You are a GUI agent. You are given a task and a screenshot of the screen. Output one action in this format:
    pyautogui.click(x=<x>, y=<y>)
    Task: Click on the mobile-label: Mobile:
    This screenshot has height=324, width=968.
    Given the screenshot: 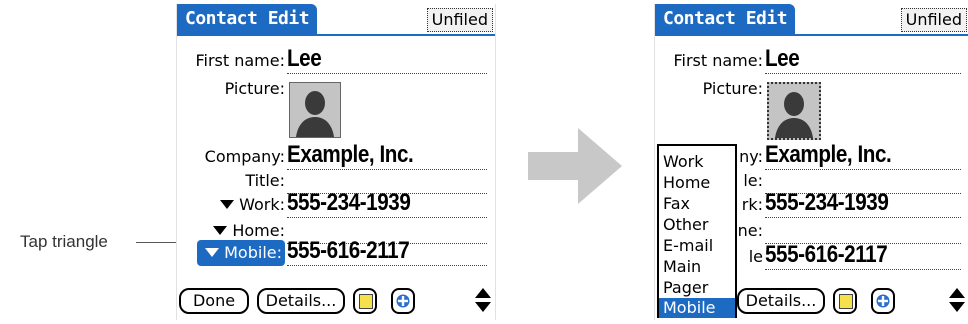 What is the action you would take?
    pyautogui.click(x=241, y=253)
    